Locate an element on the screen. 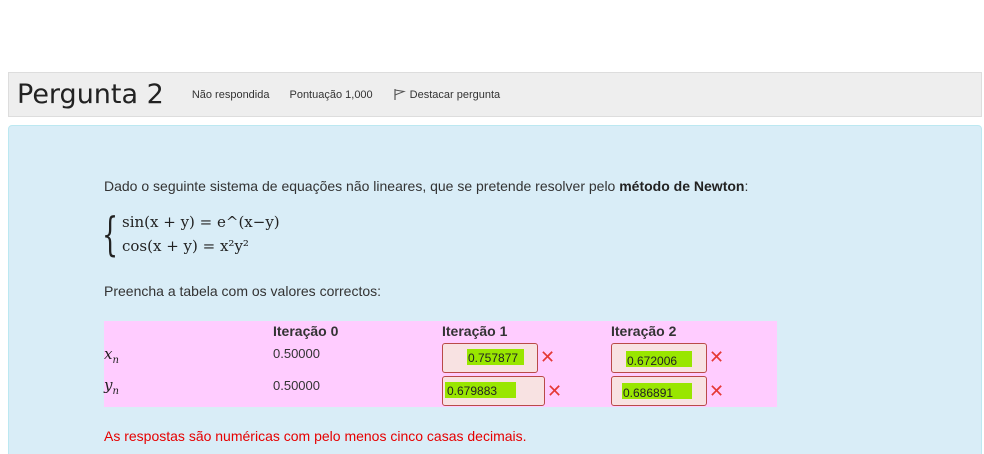 This screenshot has width=984, height=454. intro-method: método de Newton is located at coordinates (682, 186).